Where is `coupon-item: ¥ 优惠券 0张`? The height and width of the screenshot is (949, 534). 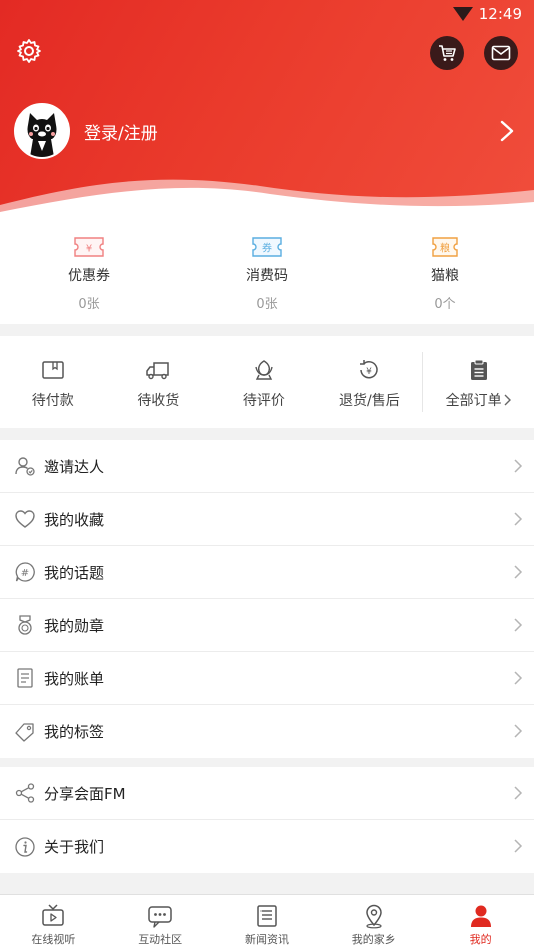
coupon-item: ¥ 优惠券 0张 is located at coordinates (89, 269).